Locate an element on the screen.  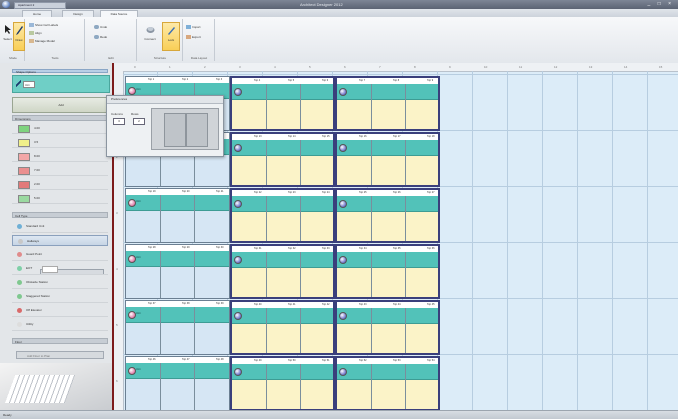
tab-data-source: Data Source is located at coordinates (119, 13).